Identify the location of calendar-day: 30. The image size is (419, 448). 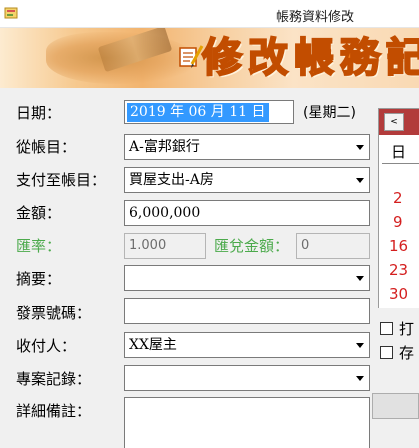
(398, 294).